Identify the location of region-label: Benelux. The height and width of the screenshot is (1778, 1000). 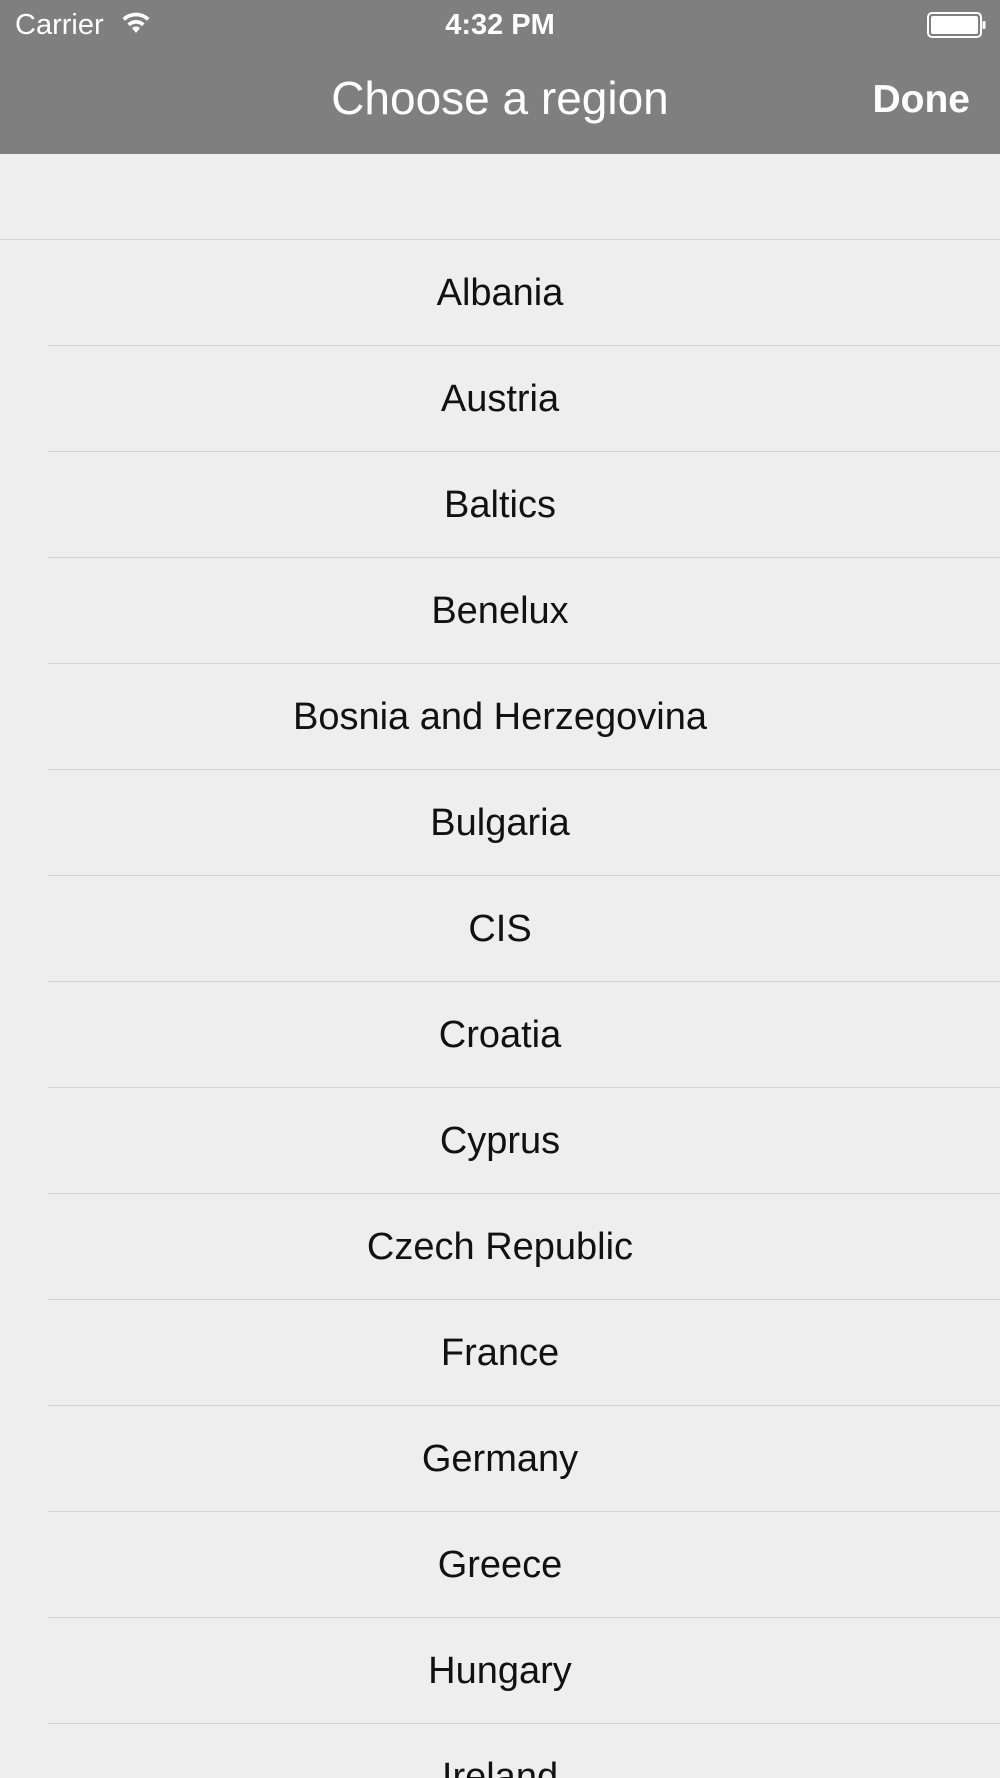
(500, 611).